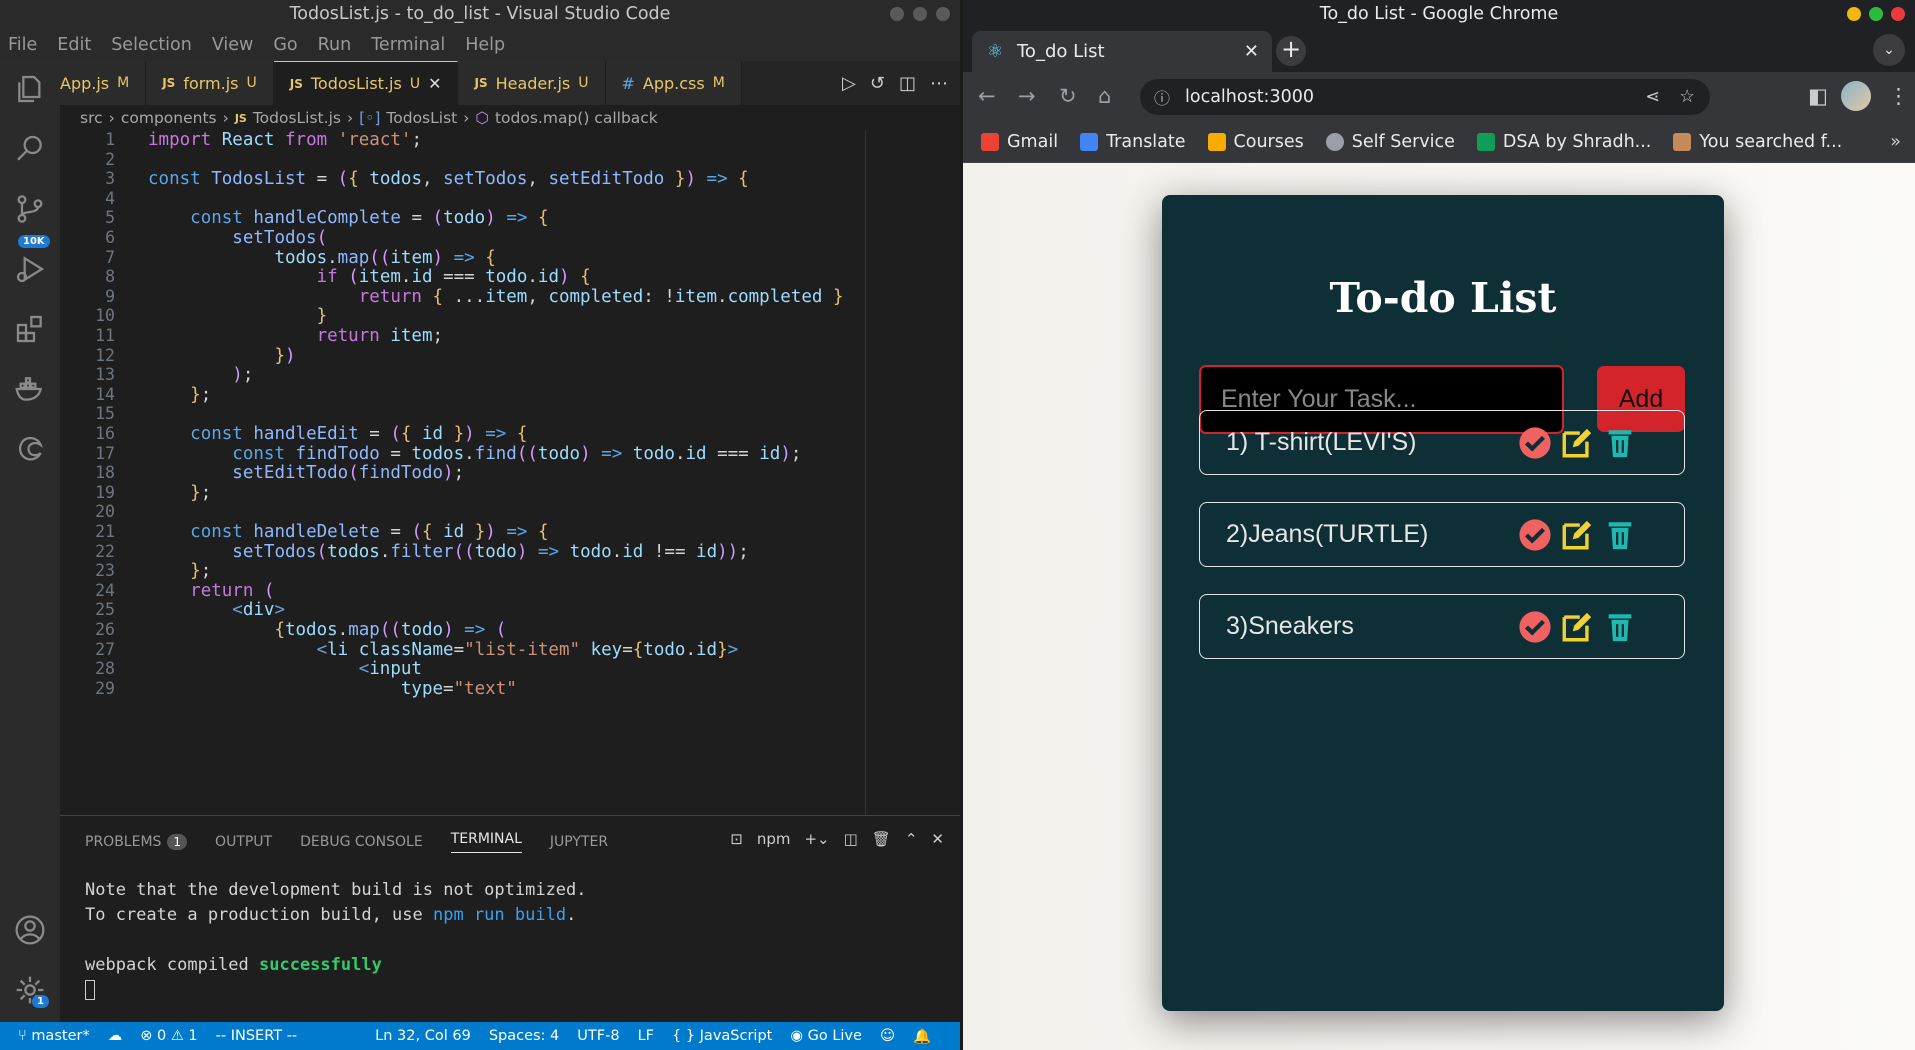 This screenshot has height=1050, width=1915. I want to click on tab-app-js: App.js M, so click(103, 83).